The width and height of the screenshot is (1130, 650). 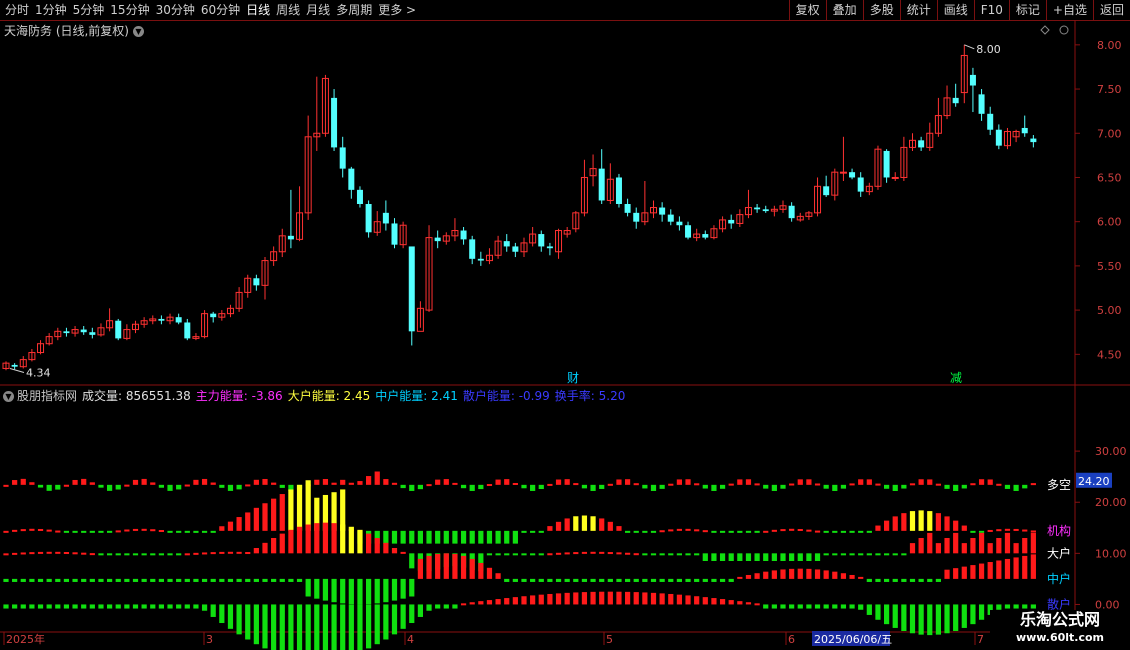 I want to click on date-label-5: 7, so click(x=980, y=639).